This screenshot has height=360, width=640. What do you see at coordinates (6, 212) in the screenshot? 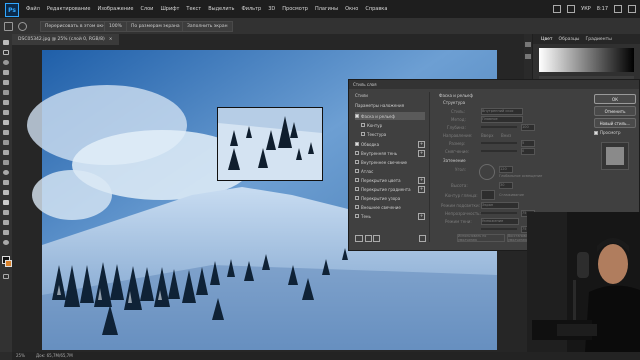
I see `path-select-tool-icon` at bounding box center [6, 212].